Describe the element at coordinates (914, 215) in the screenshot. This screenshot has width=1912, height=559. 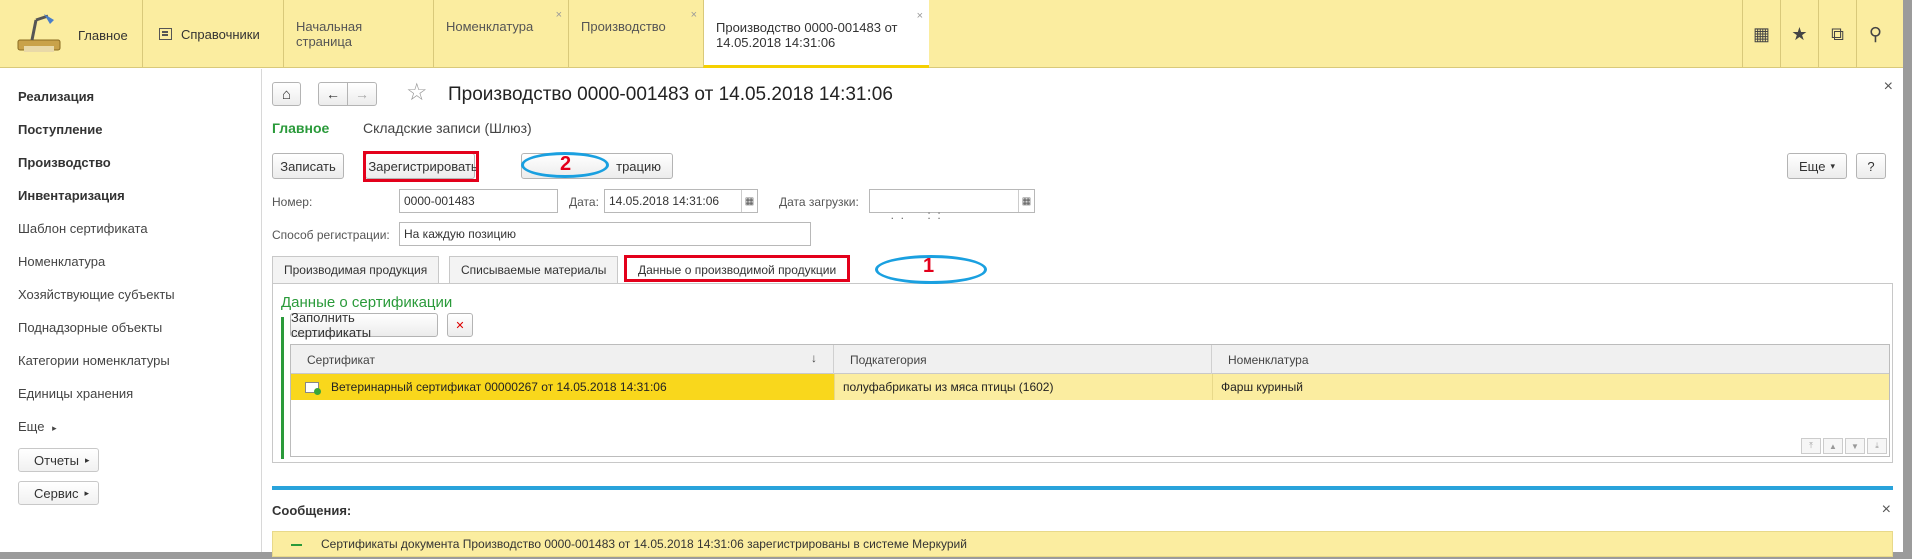
I see `load-date-value: . . : :` at that location.